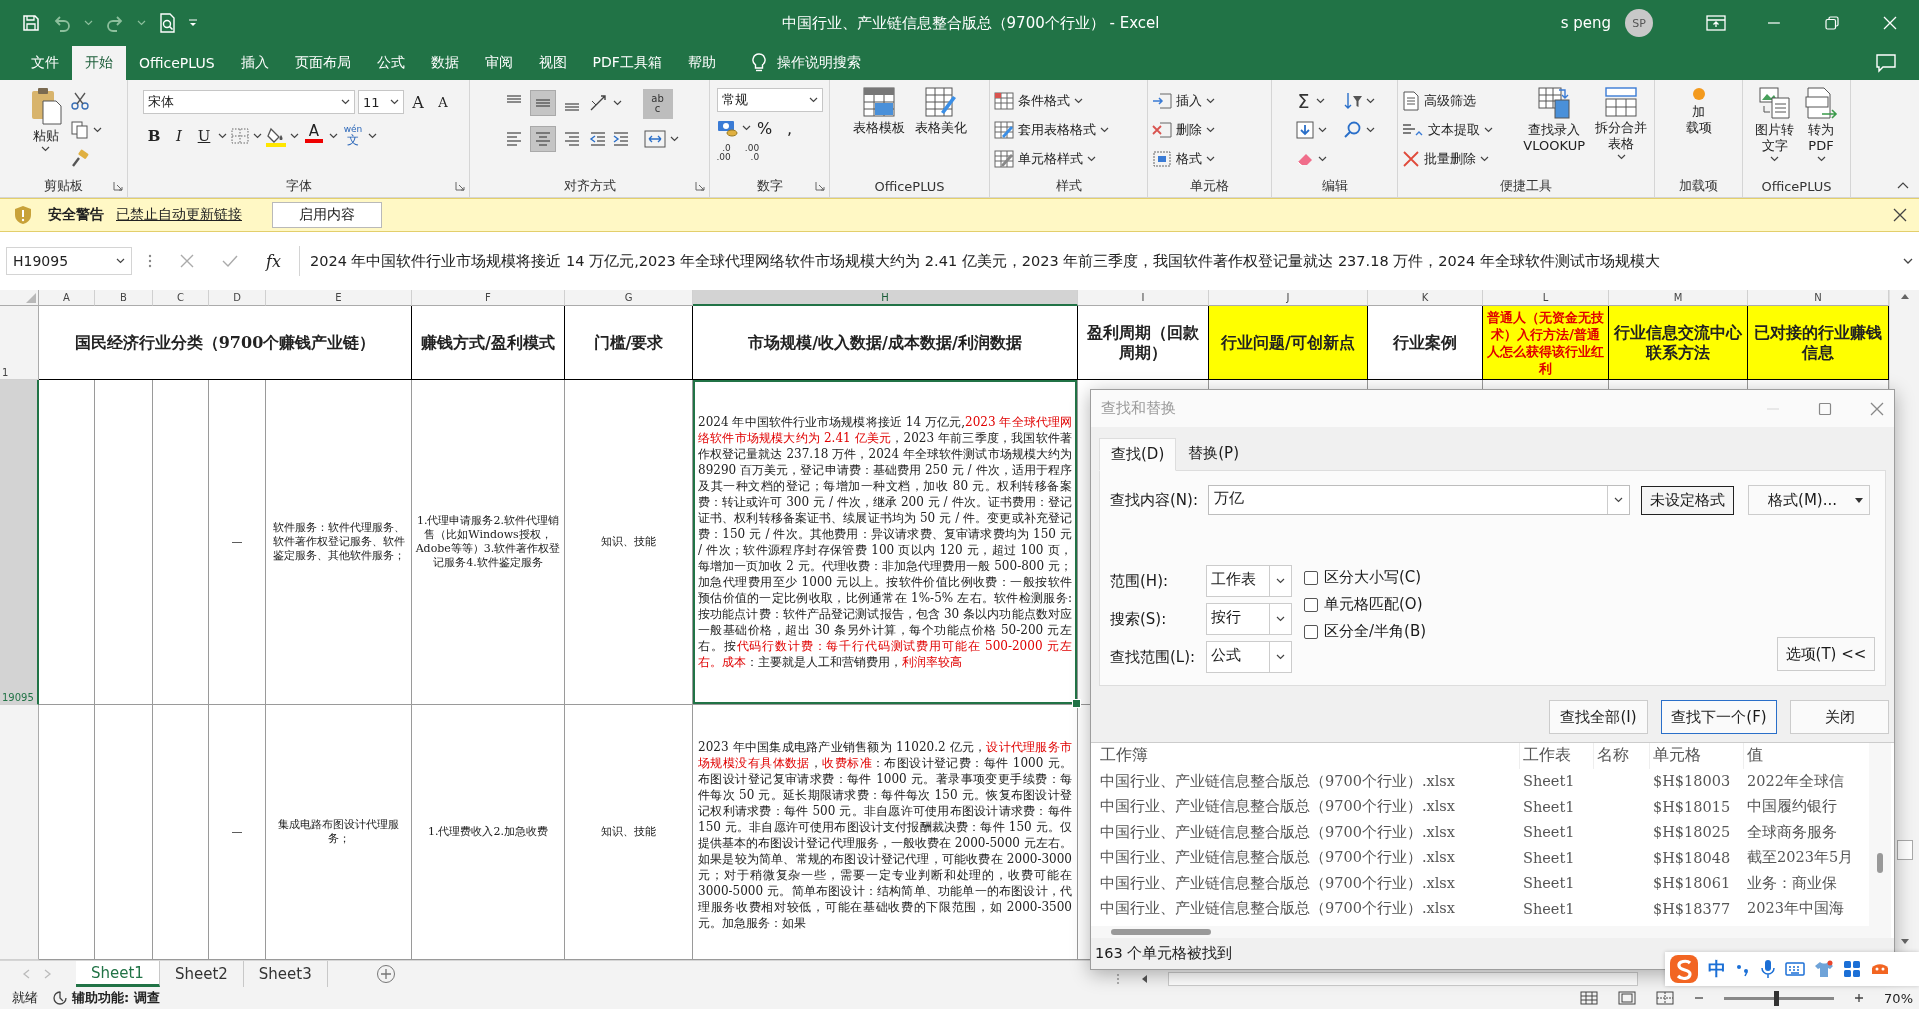 The height and width of the screenshot is (1009, 1919). Describe the element at coordinates (1806, 883) in the screenshot. I see `result-cell: 业务：商业保` at that location.